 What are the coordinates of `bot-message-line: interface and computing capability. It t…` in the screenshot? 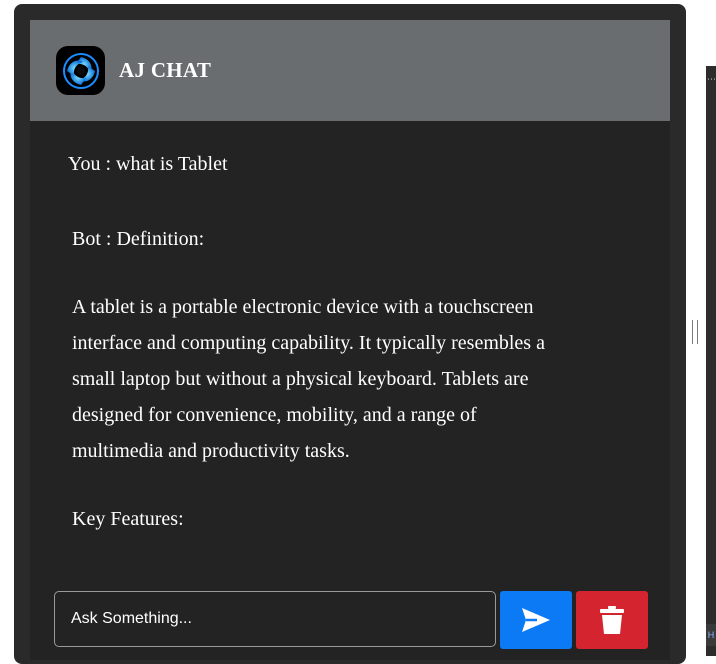 It's located at (308, 343).